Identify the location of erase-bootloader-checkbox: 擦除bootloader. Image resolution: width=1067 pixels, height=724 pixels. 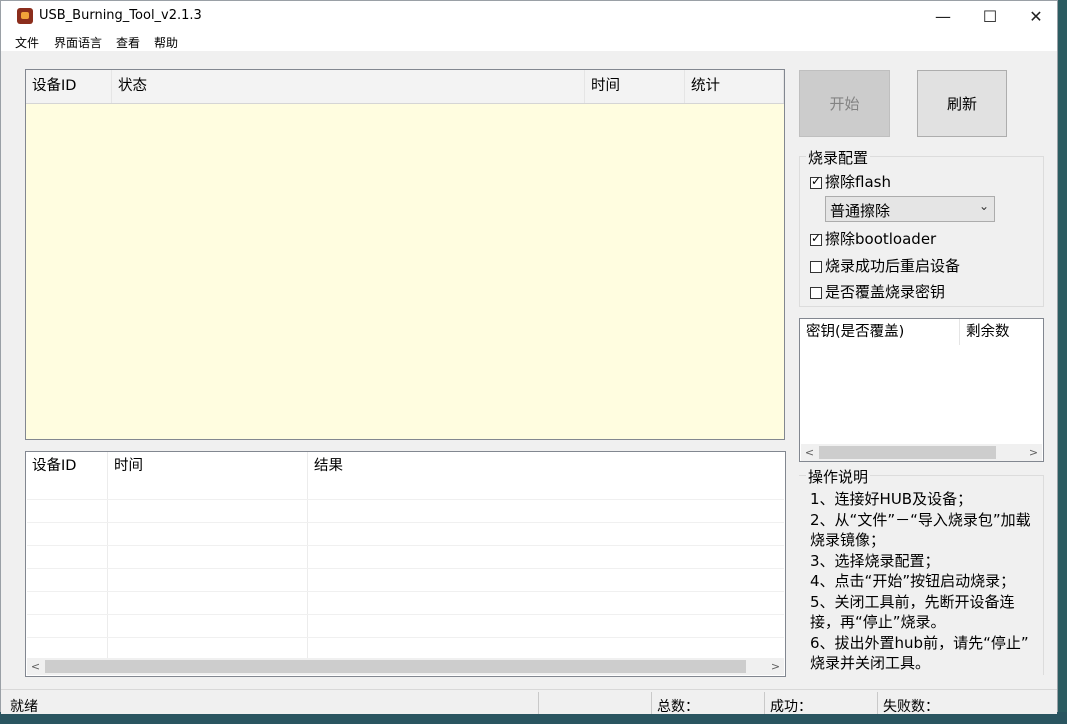
(873, 238).